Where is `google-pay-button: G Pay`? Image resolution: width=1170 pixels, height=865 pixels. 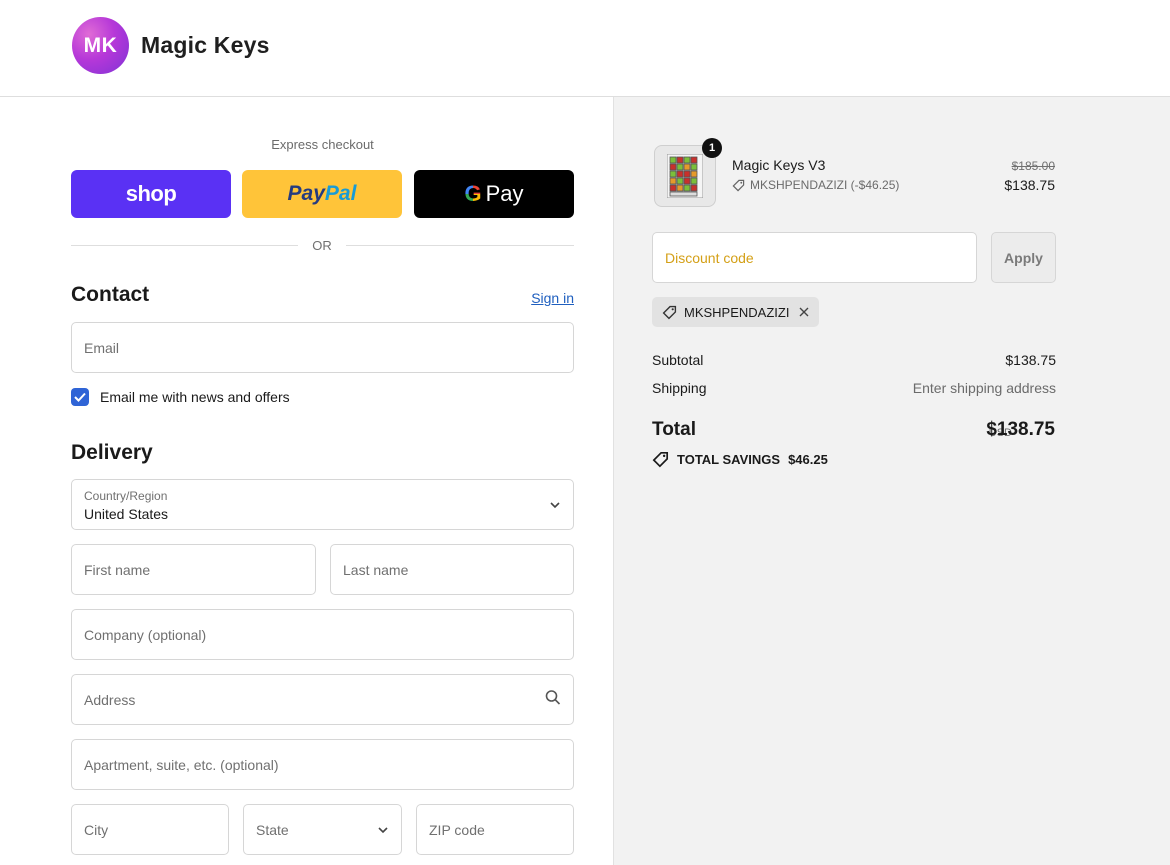
google-pay-button: G Pay is located at coordinates (494, 194).